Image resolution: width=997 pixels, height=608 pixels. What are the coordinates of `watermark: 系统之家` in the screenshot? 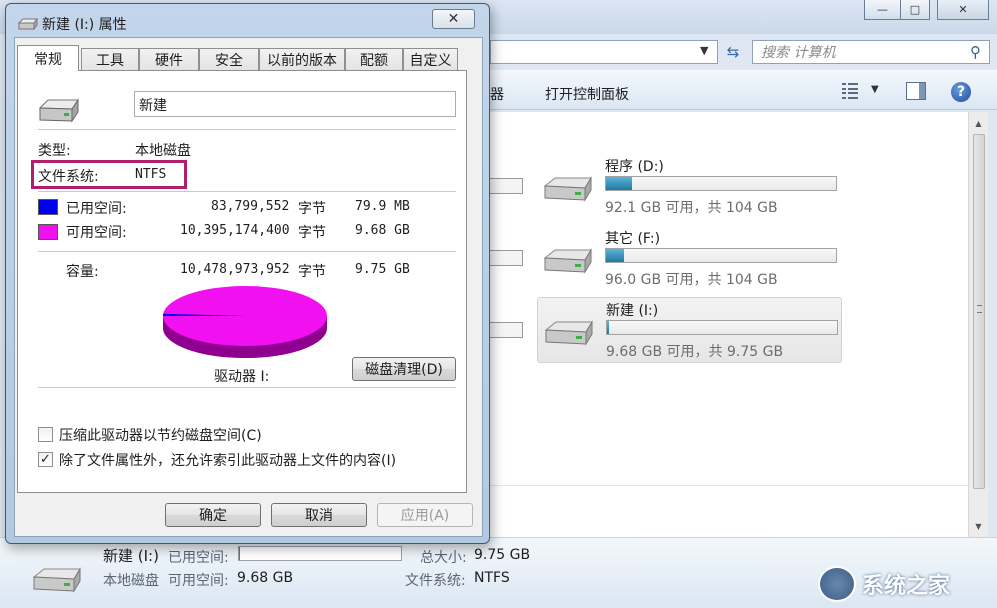 It's located at (884, 584).